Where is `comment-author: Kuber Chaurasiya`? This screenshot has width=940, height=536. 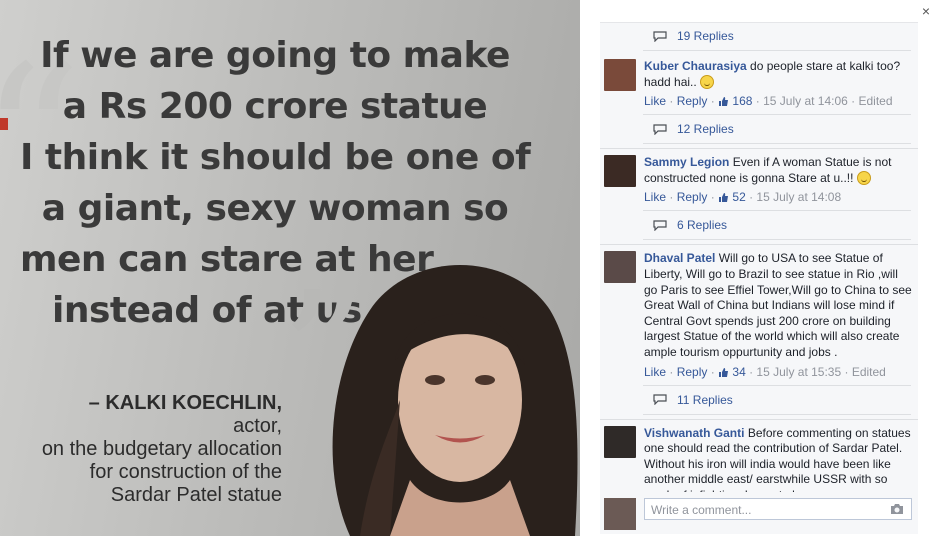 comment-author: Kuber Chaurasiya is located at coordinates (695, 66).